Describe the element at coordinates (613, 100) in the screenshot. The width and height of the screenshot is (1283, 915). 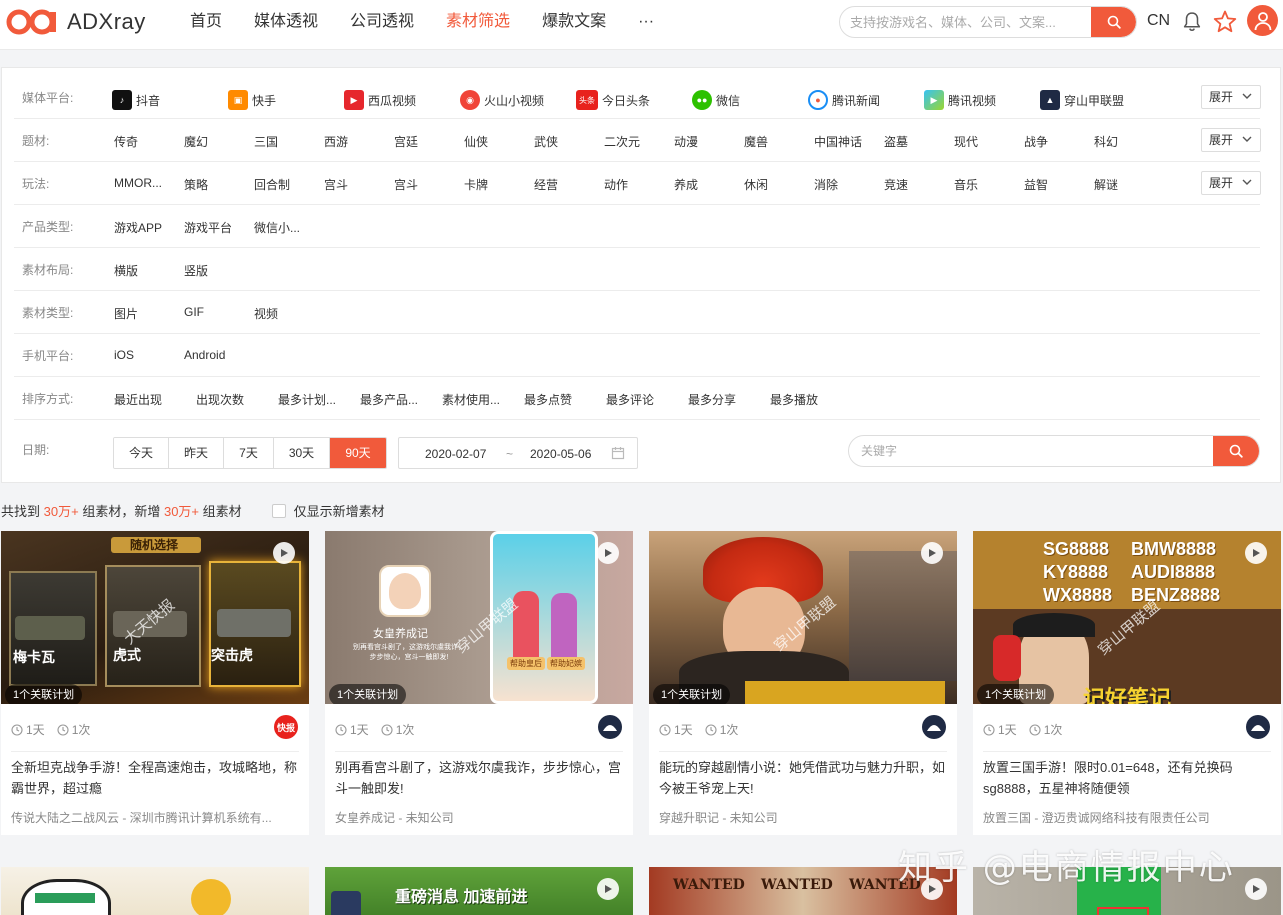
I see `media-toutiao: 头条 今日头条` at that location.